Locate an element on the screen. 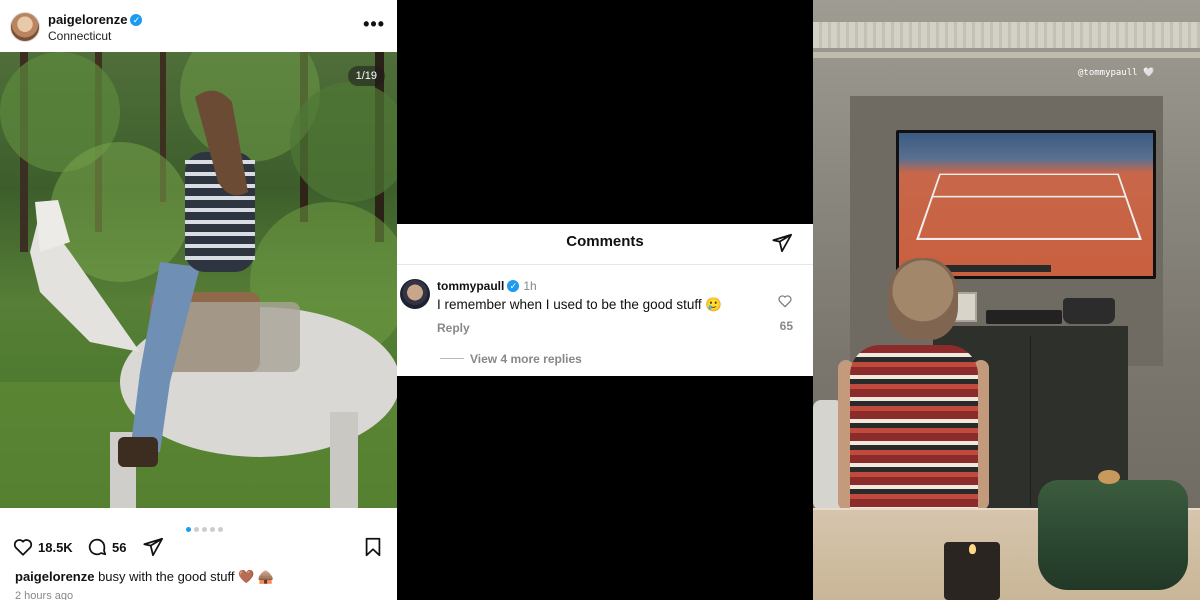  comment-avatar is located at coordinates (415, 294).